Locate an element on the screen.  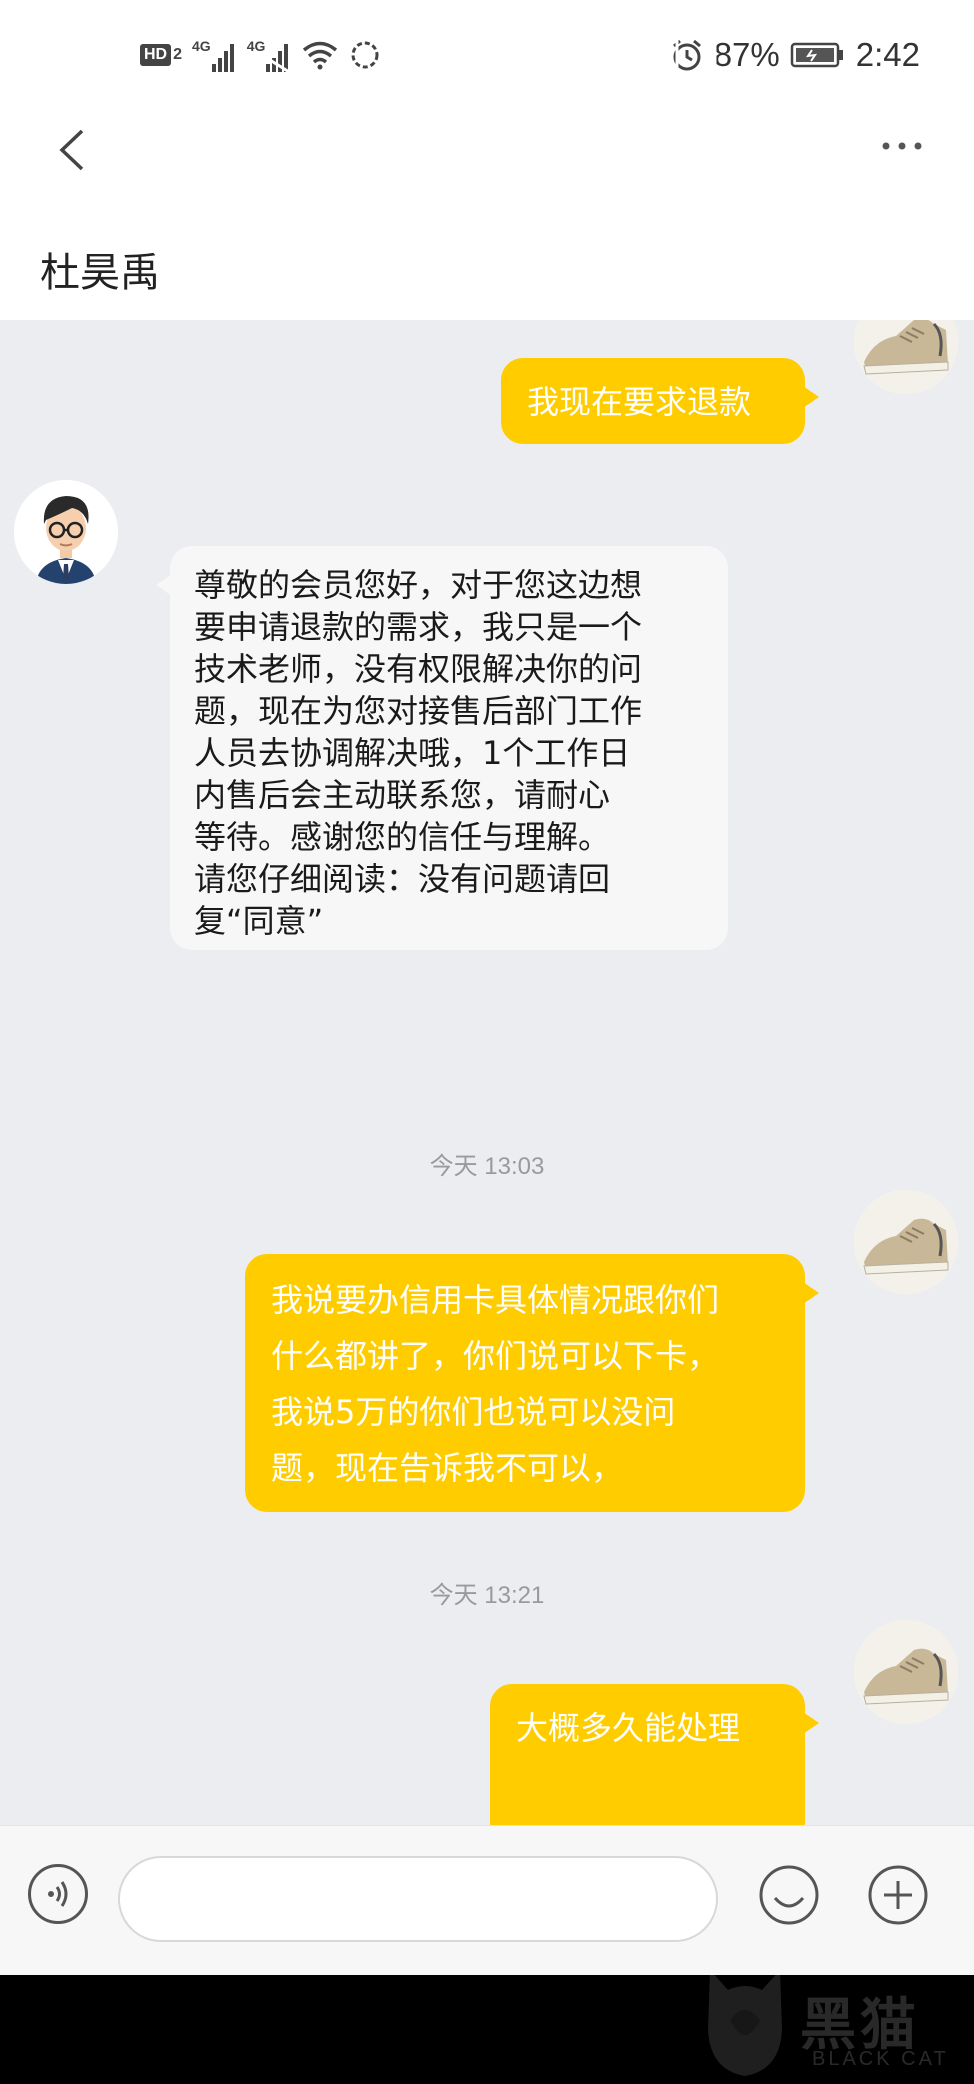
hd-icon: HD 2 is located at coordinates (161, 55).